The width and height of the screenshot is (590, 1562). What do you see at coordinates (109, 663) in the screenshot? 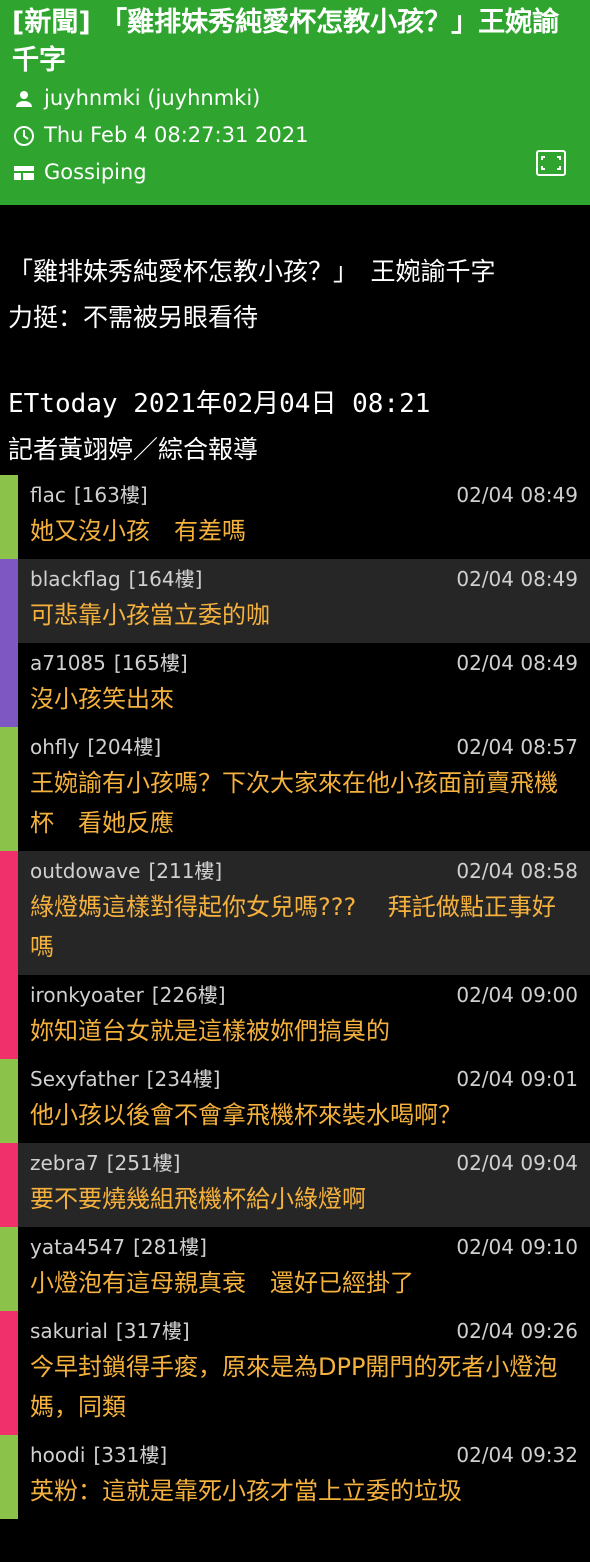
I see `comment-user-floor: a71085 [165樓]` at bounding box center [109, 663].